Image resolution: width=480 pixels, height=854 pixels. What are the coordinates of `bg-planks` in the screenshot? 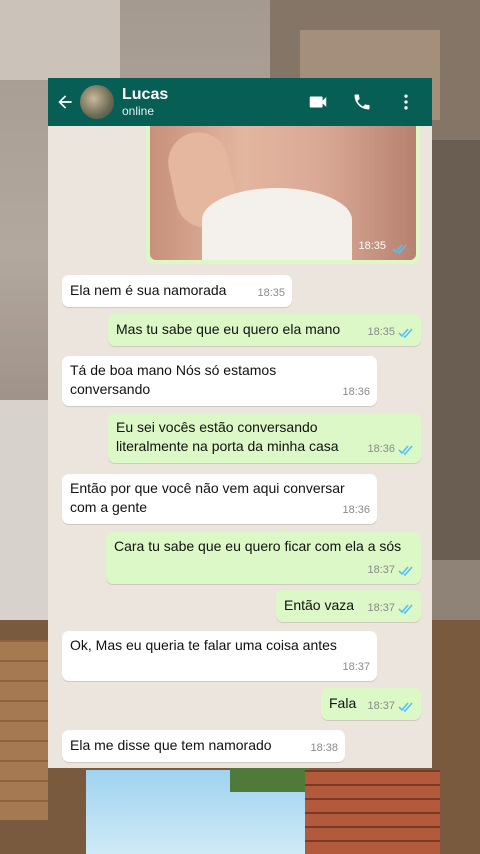 It's located at (24, 730).